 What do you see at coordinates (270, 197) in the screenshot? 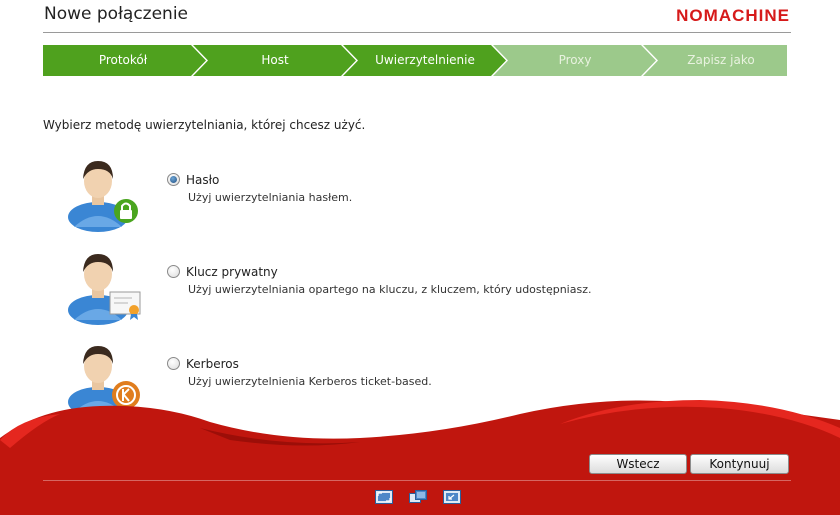
I see `password-option-description: Użyj uwierzytelniania hasłem.` at bounding box center [270, 197].